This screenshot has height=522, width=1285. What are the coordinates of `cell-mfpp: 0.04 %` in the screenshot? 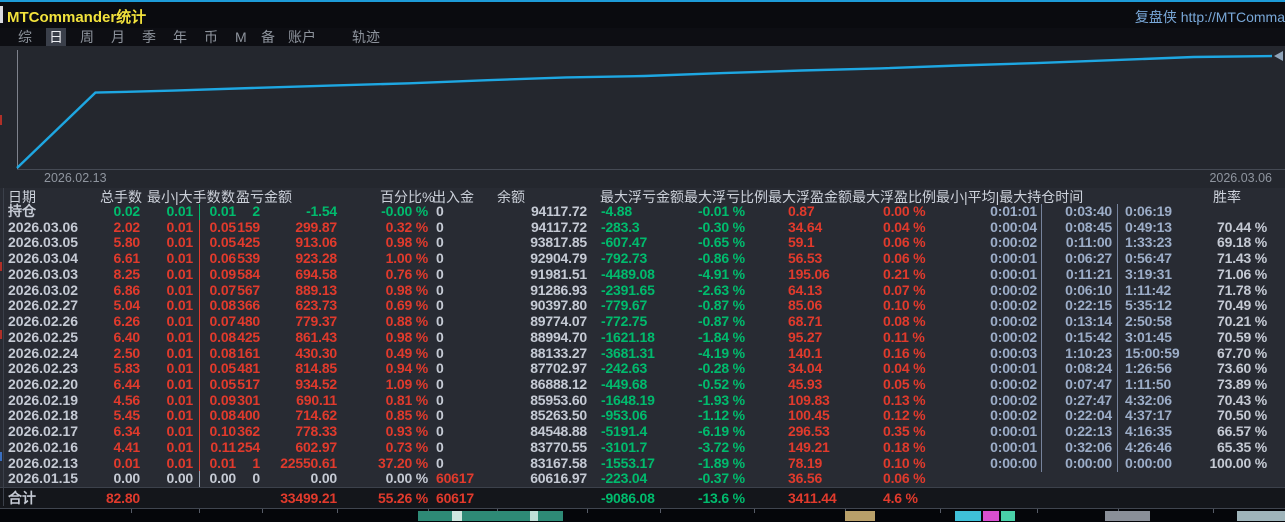 It's located at (904, 368).